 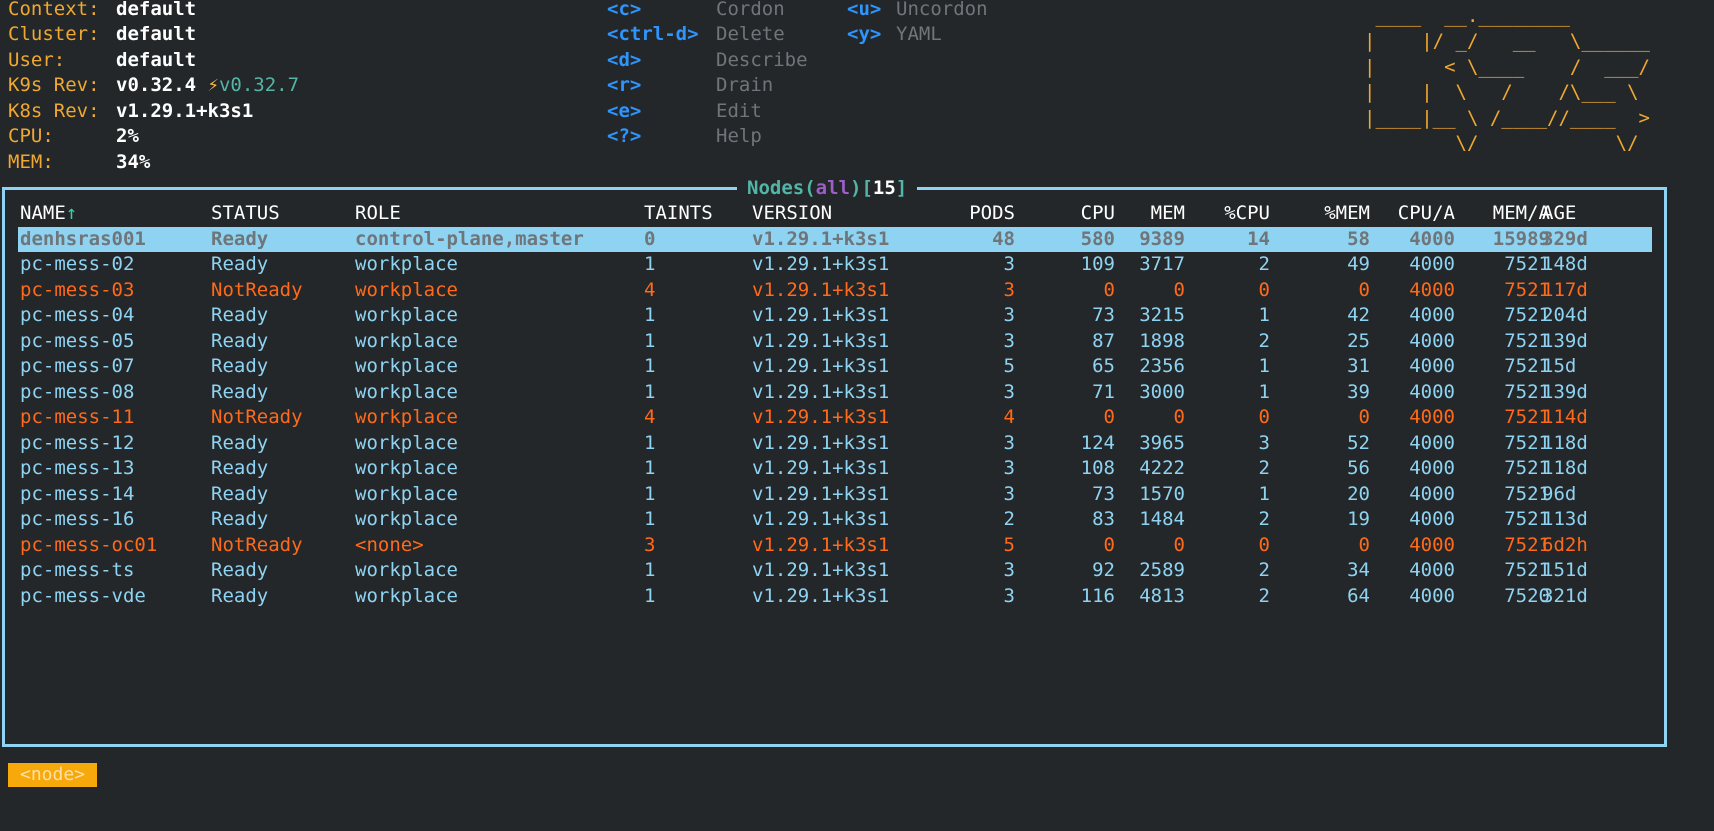 What do you see at coordinates (1507, 143) in the screenshot?
I see `logo-line: \/ \/` at bounding box center [1507, 143].